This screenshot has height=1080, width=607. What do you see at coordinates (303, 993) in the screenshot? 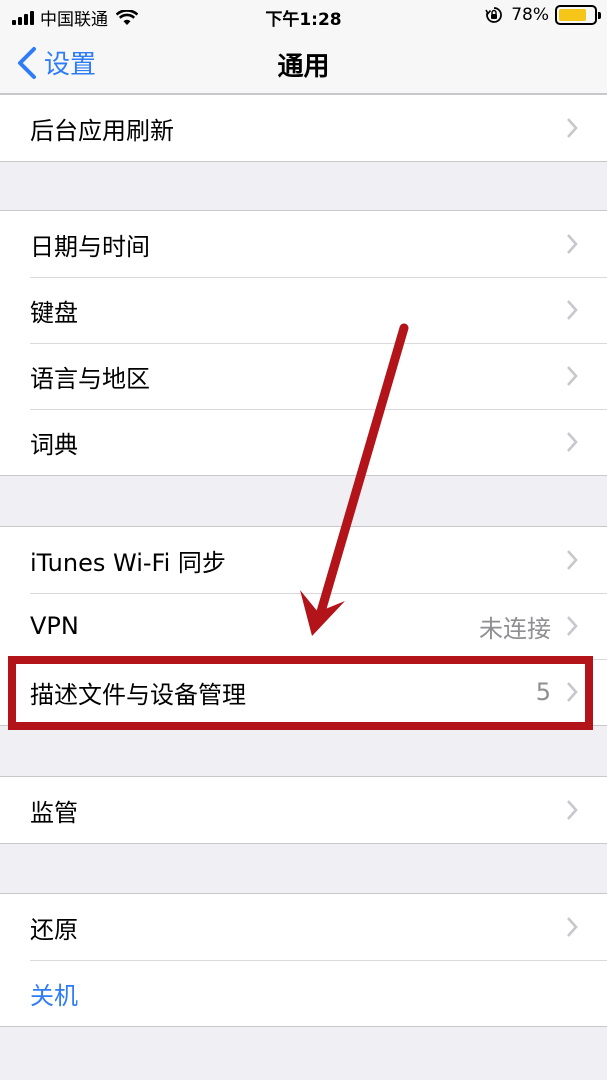
I see `row-shut-down: 关机` at bounding box center [303, 993].